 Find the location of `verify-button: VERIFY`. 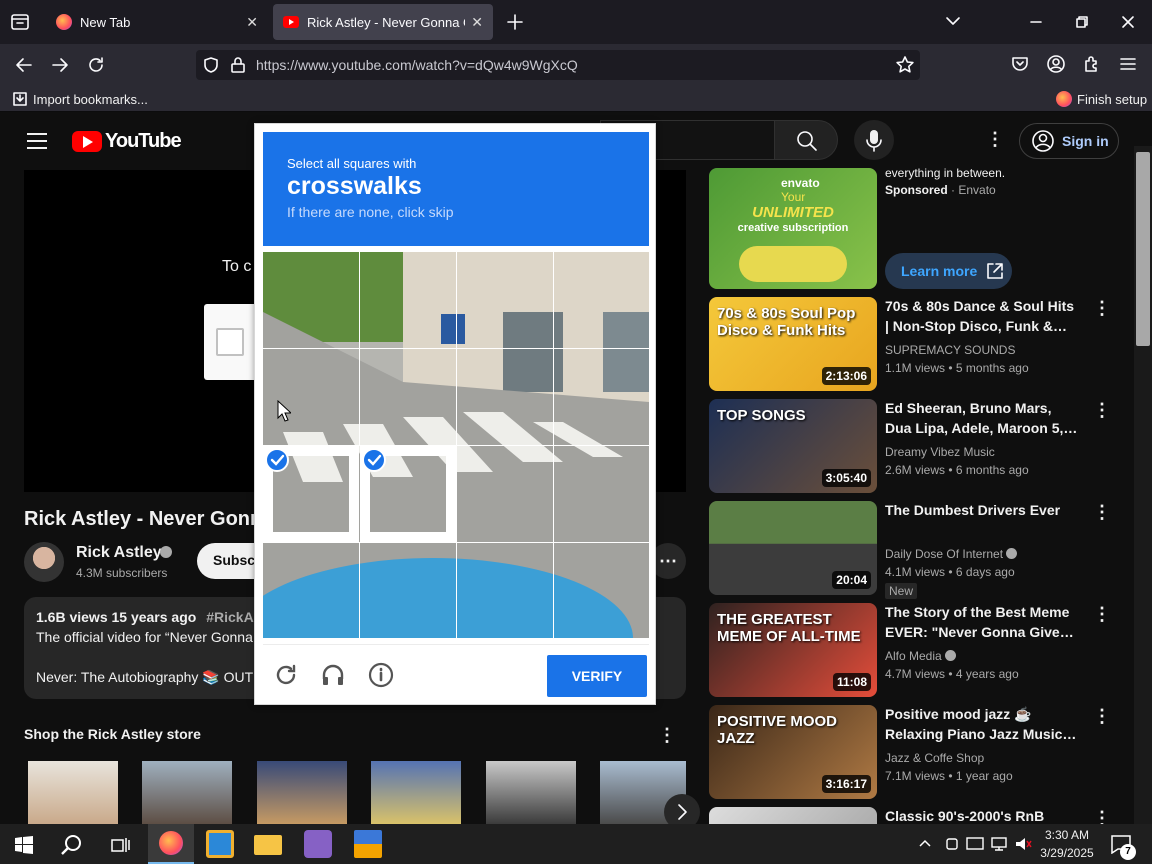

verify-button: VERIFY is located at coordinates (597, 676).